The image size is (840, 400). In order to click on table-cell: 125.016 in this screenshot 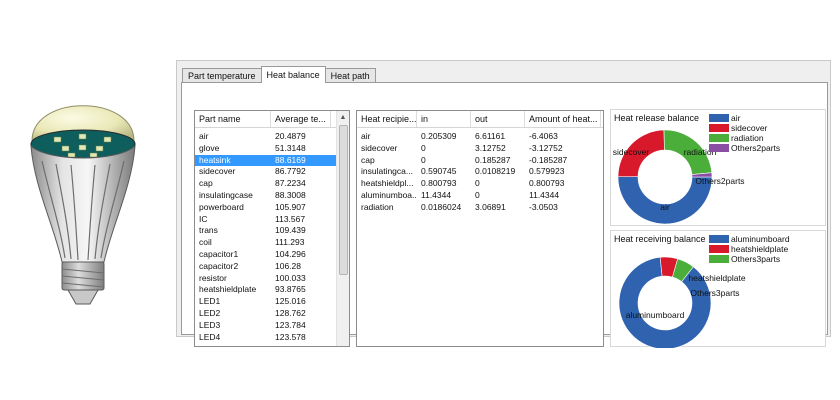, I will do `click(290, 301)`.